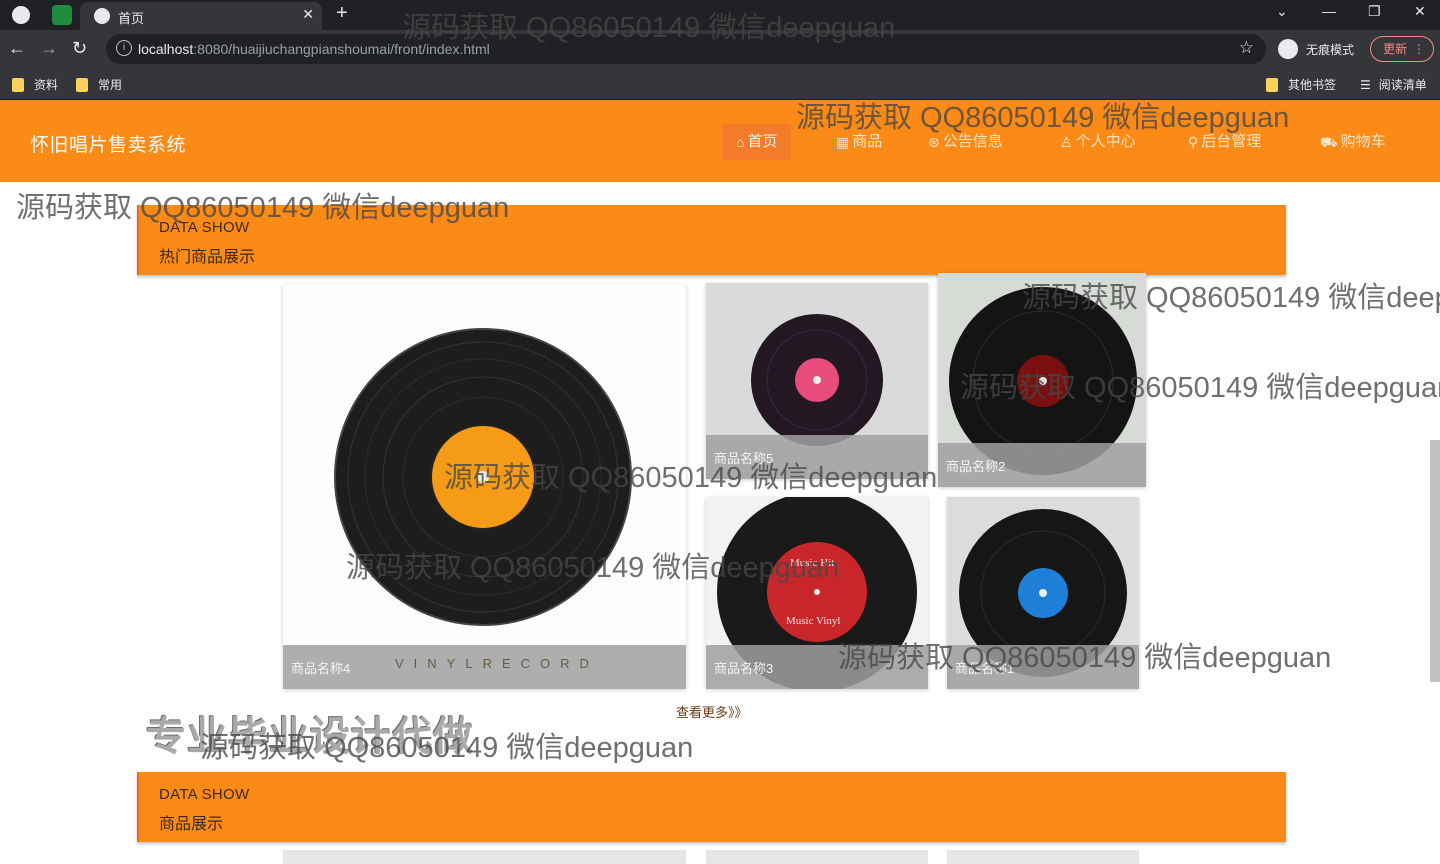  What do you see at coordinates (497, 663) in the screenshot?
I see `vinyl-record-text: VINYLRECORD` at bounding box center [497, 663].